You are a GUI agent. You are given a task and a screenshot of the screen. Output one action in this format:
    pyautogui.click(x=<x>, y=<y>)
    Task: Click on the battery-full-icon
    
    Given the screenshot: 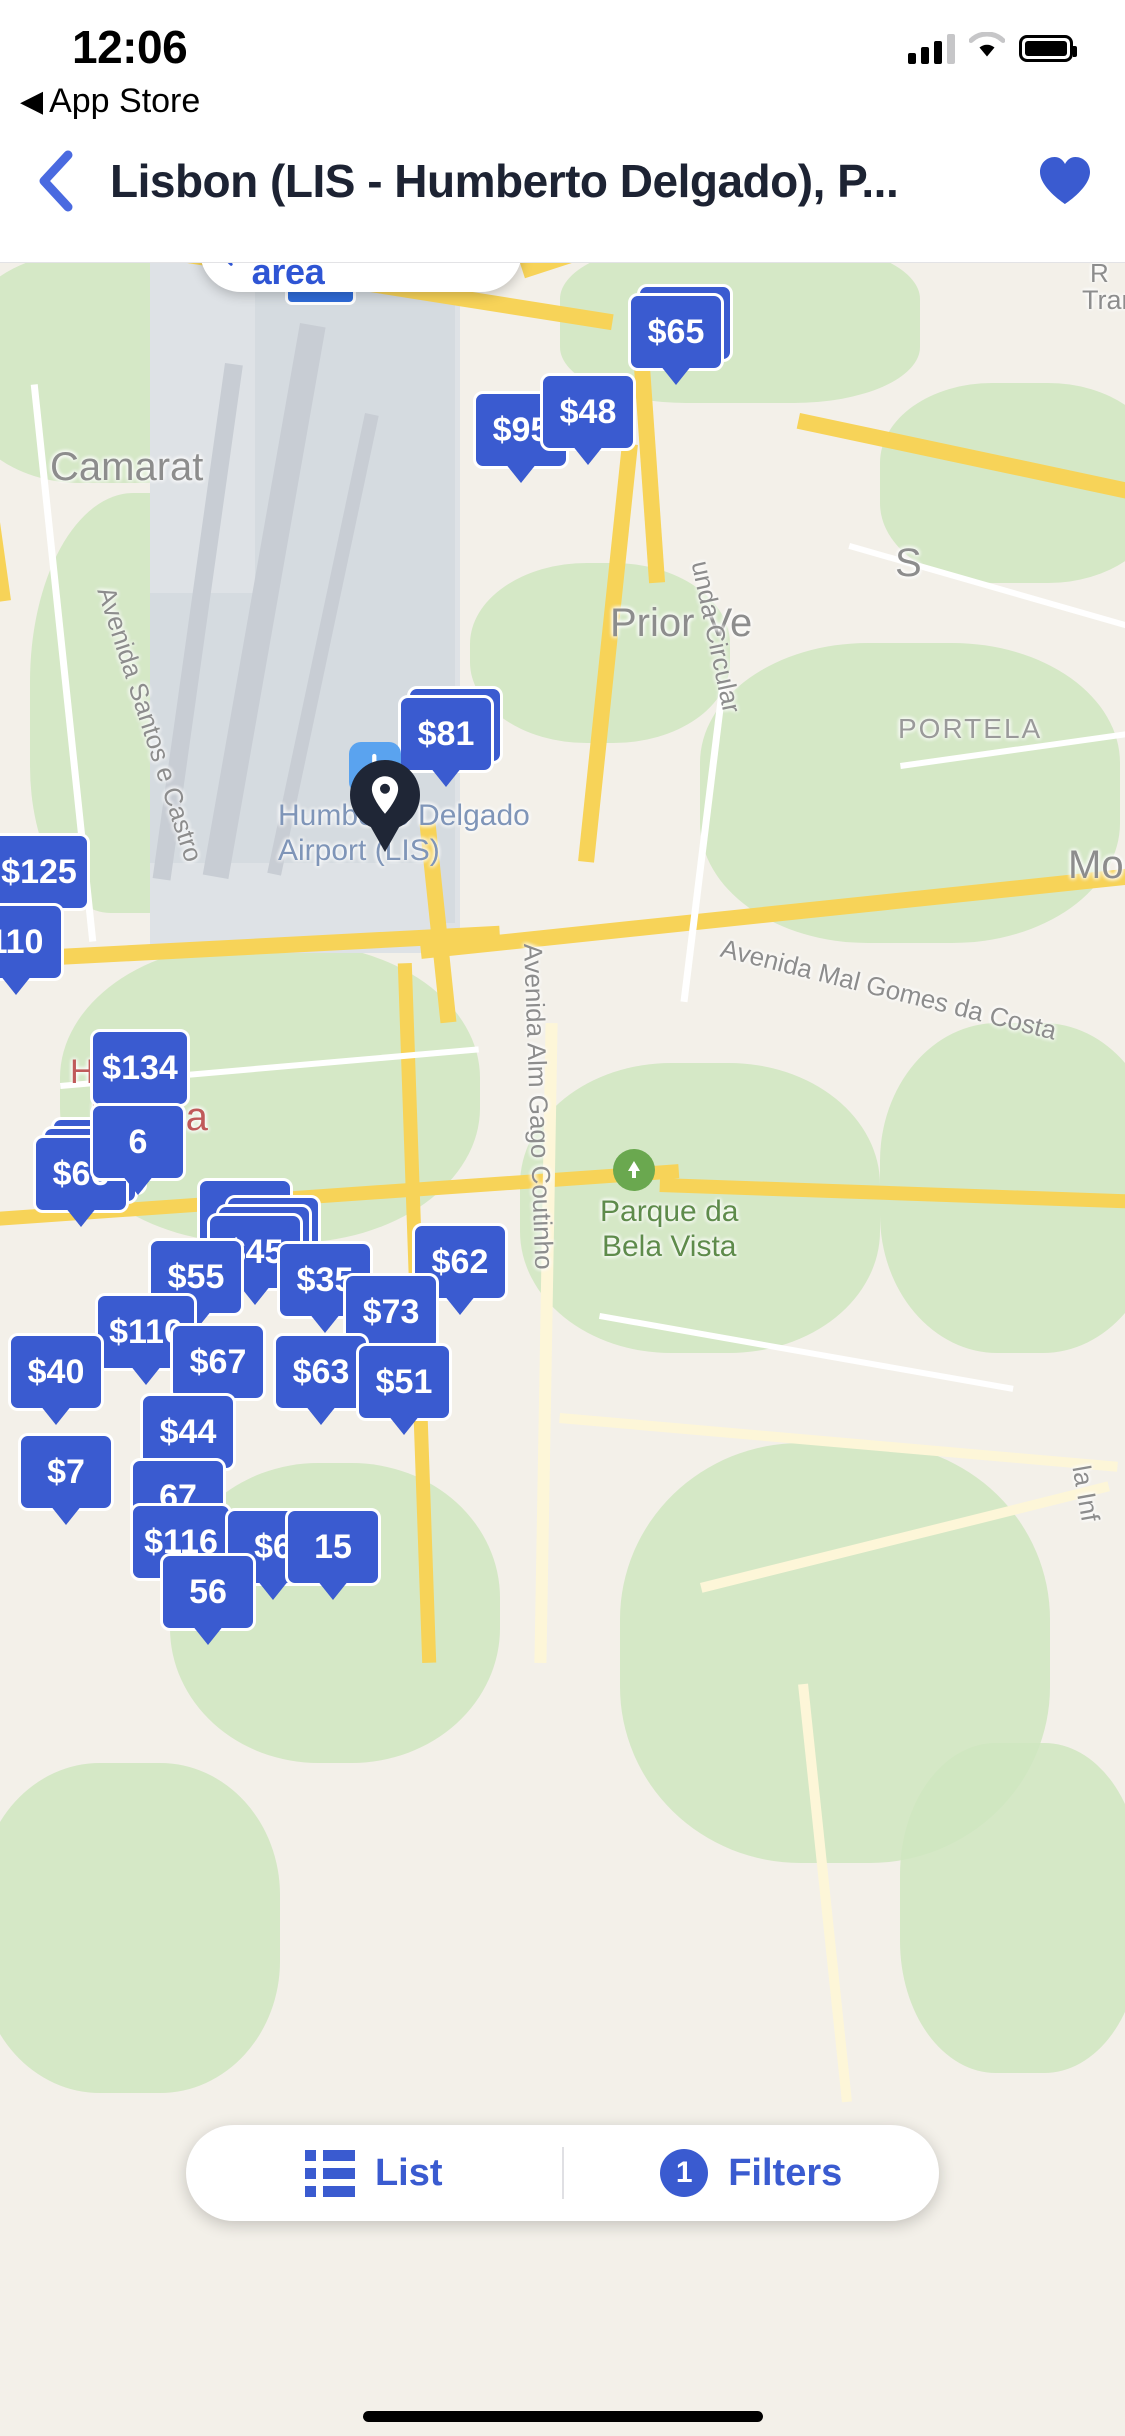 What is the action you would take?
    pyautogui.click(x=1048, y=48)
    